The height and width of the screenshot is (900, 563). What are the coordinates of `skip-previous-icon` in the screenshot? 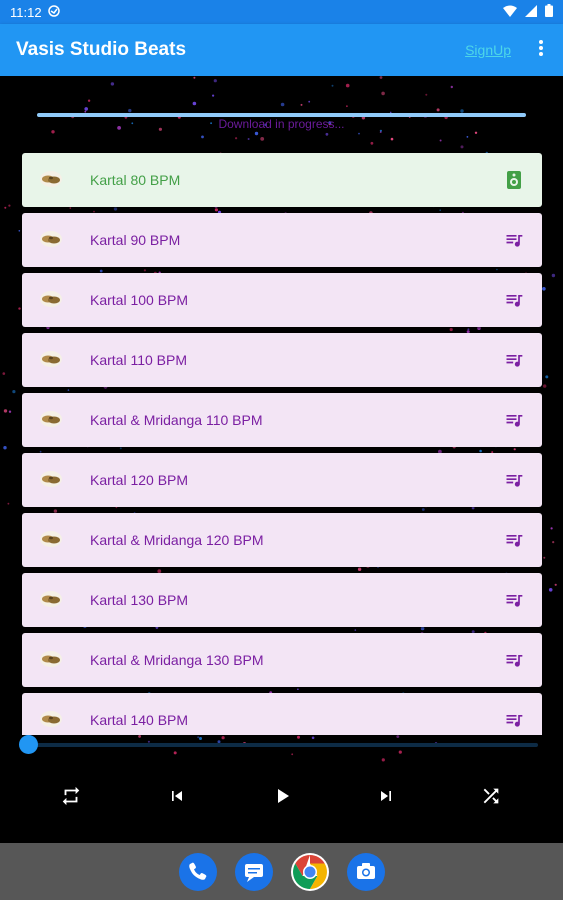 It's located at (177, 798).